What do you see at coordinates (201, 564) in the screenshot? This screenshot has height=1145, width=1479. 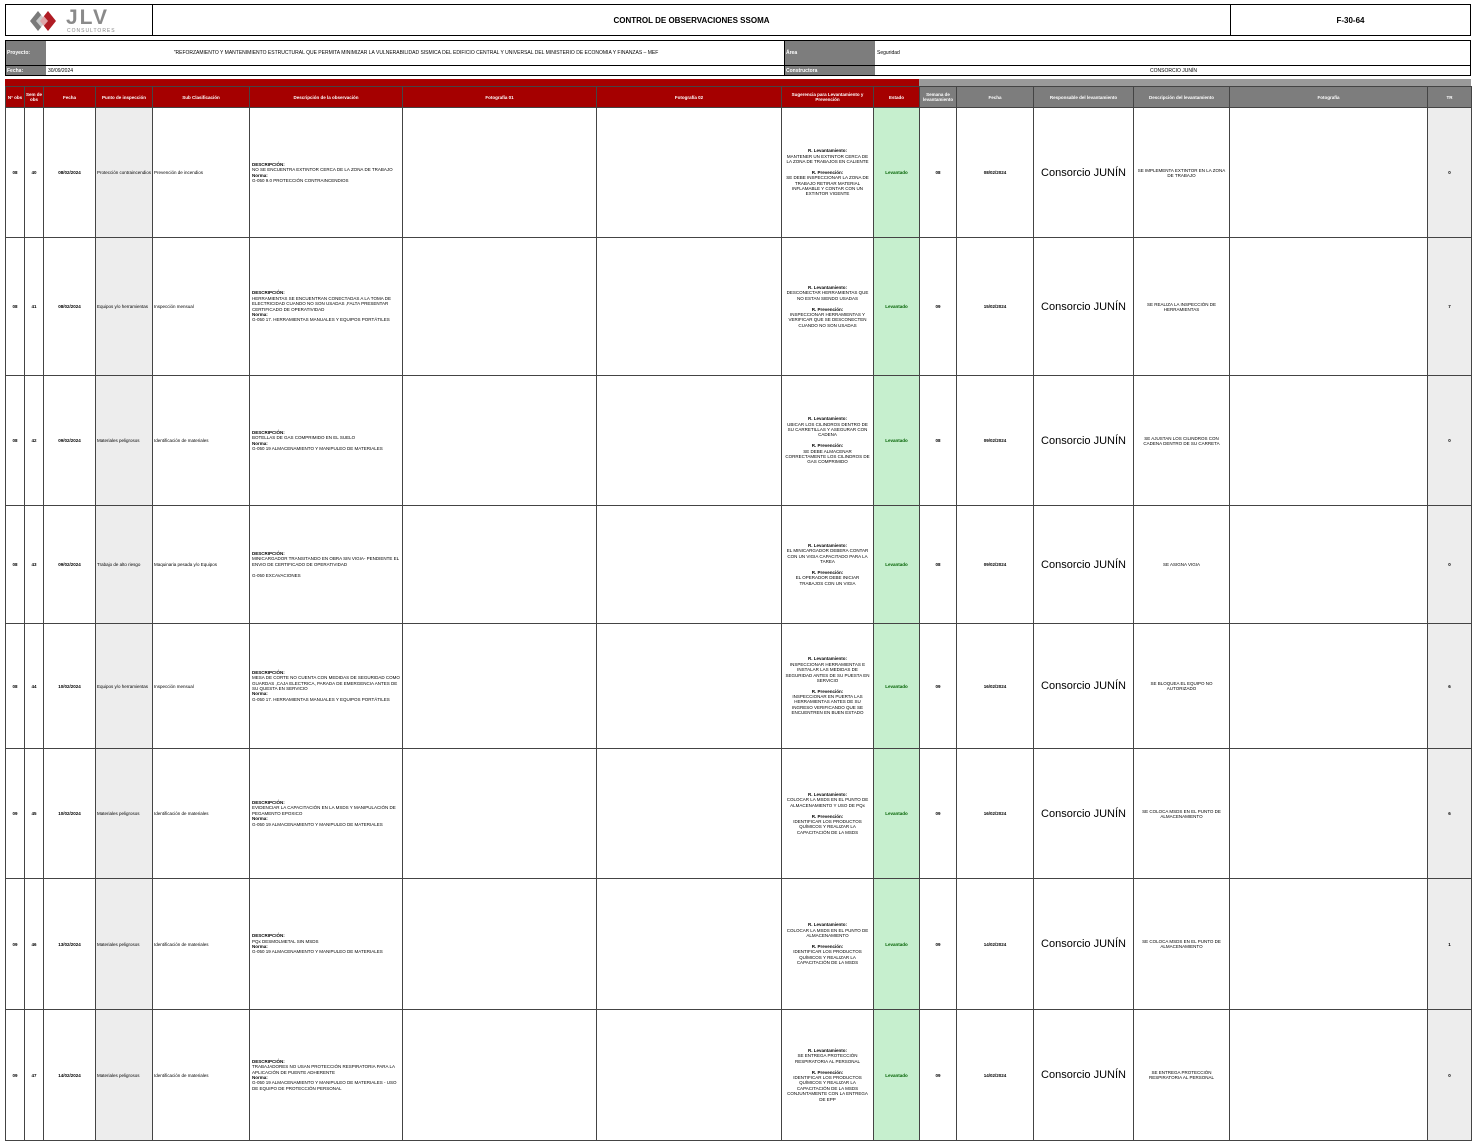 I see `cell-subclas: Maquinaria pesada y/o Equipos` at bounding box center [201, 564].